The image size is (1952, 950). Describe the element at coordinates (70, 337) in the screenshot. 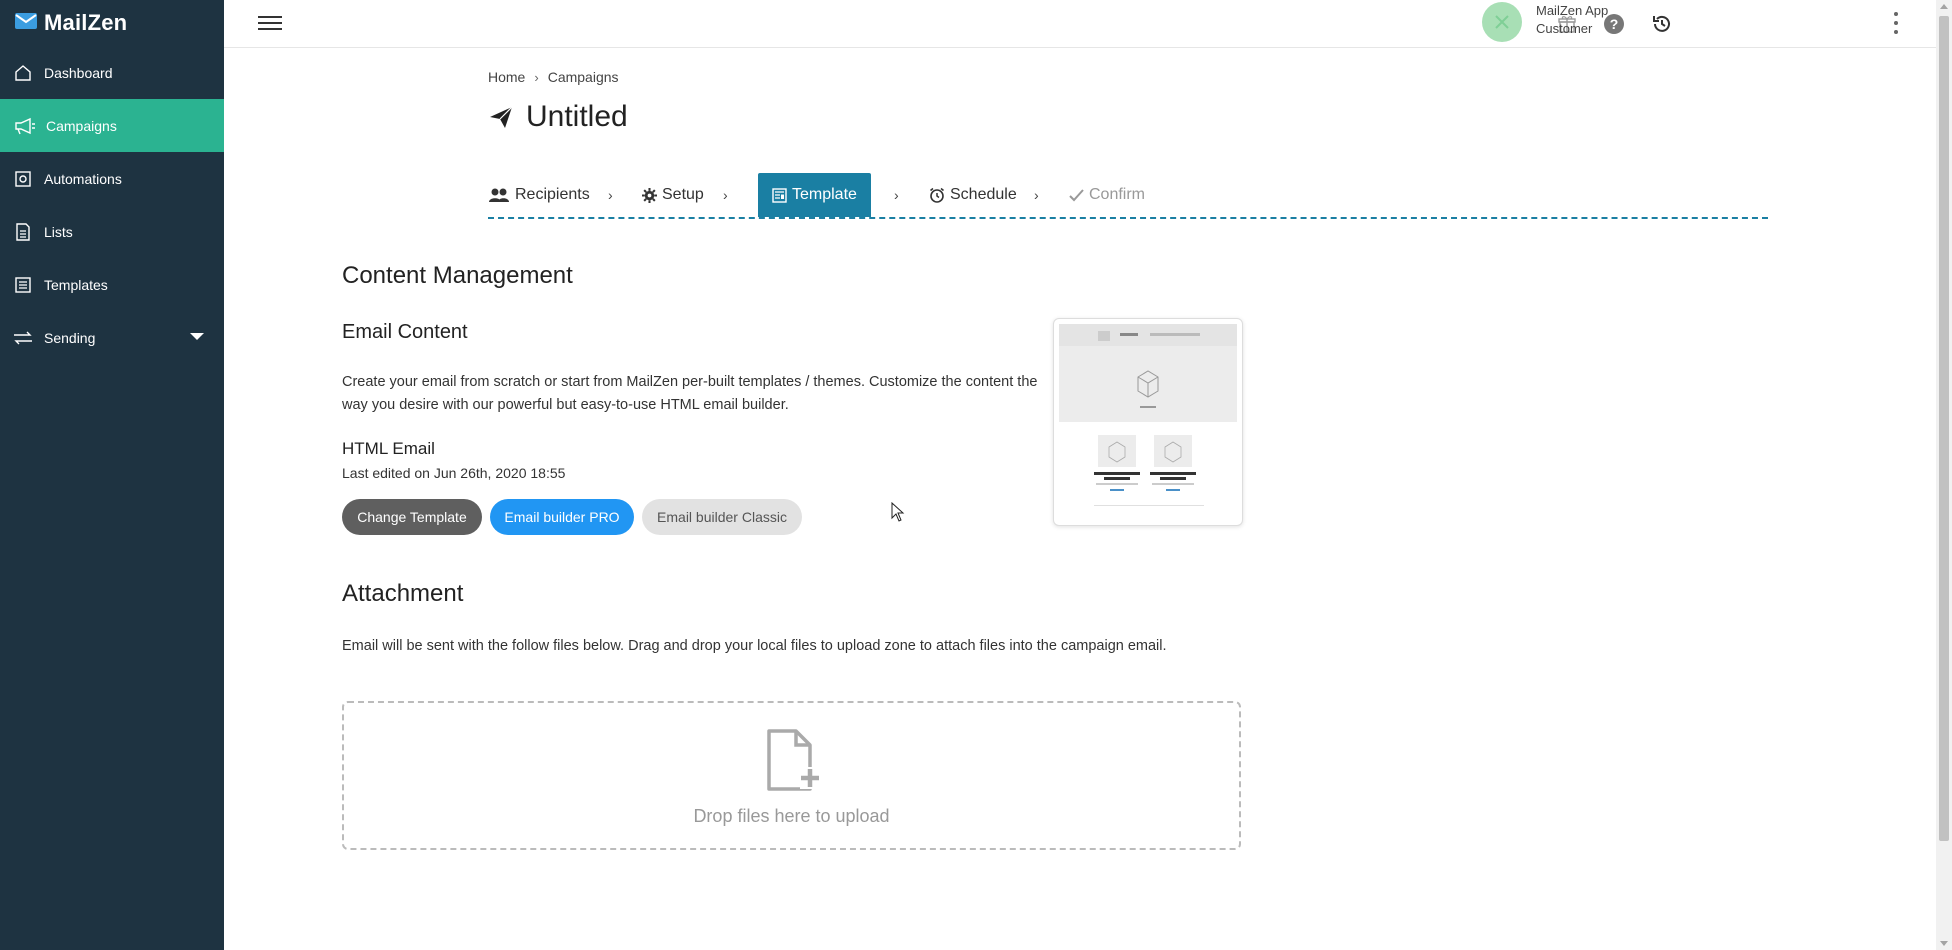

I see `sidebar-item-label: Sending` at that location.